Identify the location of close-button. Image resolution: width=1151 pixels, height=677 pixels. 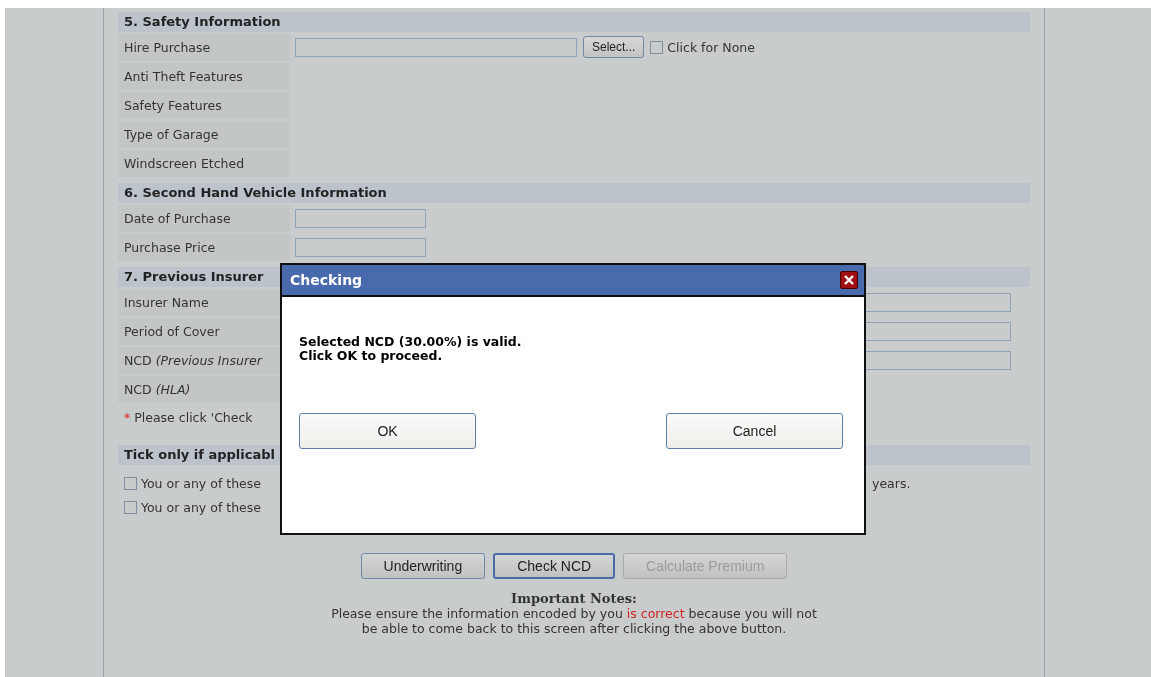
(849, 280).